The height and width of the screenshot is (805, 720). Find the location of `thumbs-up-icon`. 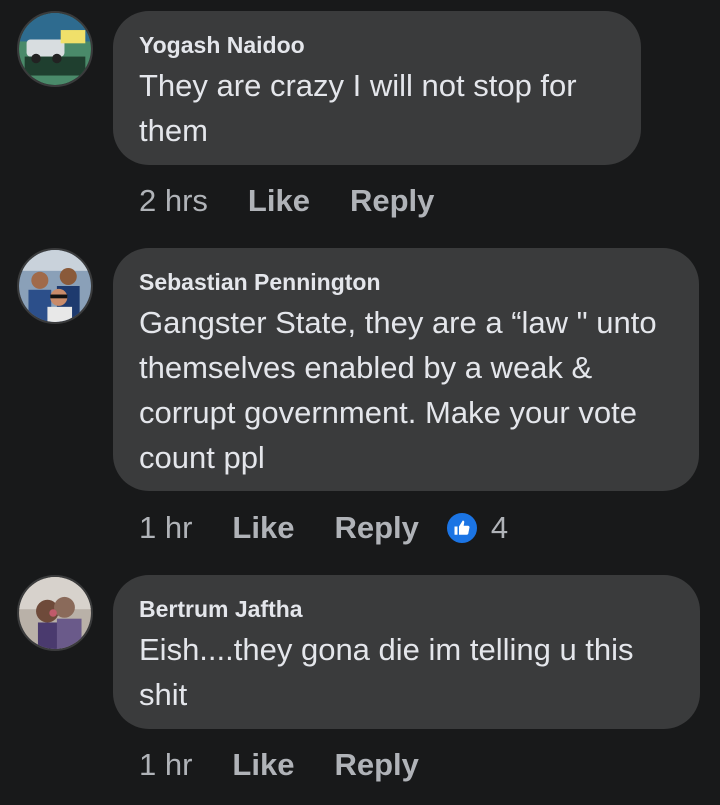

thumbs-up-icon is located at coordinates (461, 528).